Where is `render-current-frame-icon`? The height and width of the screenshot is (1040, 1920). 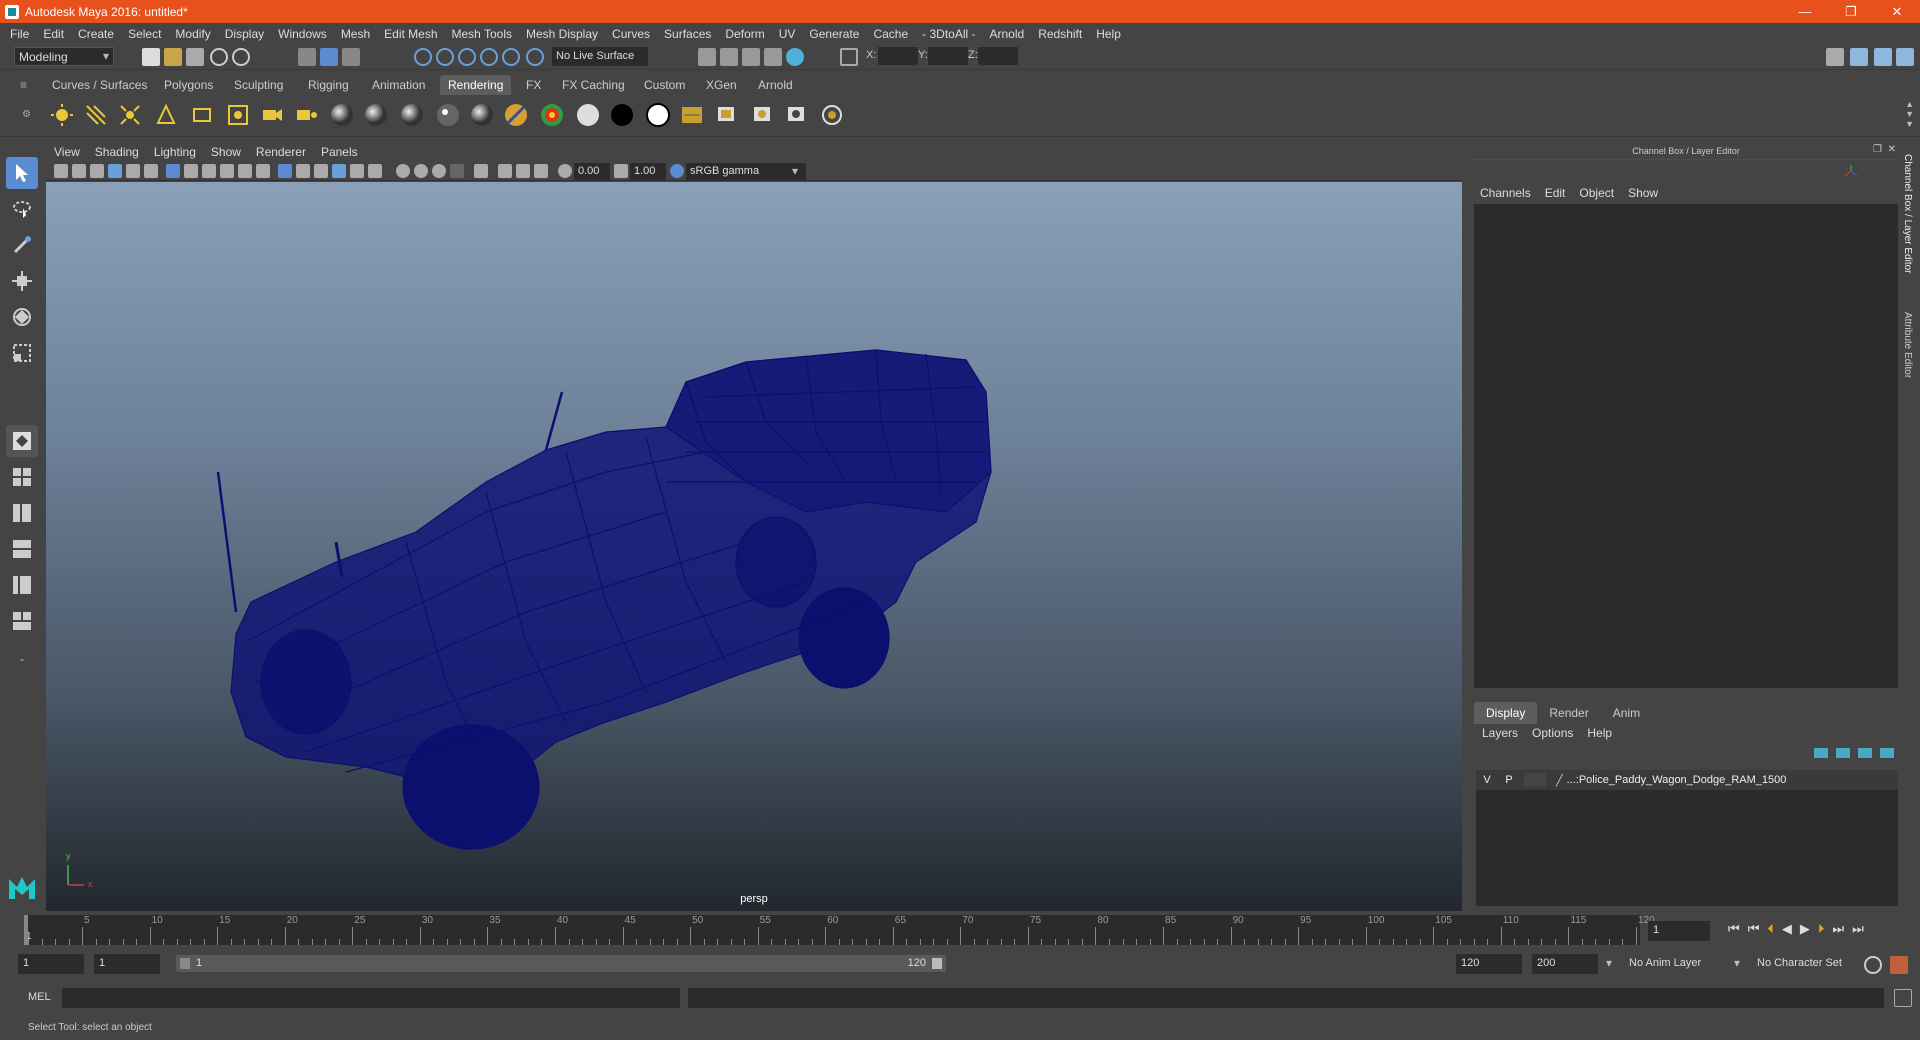 render-current-frame-icon is located at coordinates (707, 57).